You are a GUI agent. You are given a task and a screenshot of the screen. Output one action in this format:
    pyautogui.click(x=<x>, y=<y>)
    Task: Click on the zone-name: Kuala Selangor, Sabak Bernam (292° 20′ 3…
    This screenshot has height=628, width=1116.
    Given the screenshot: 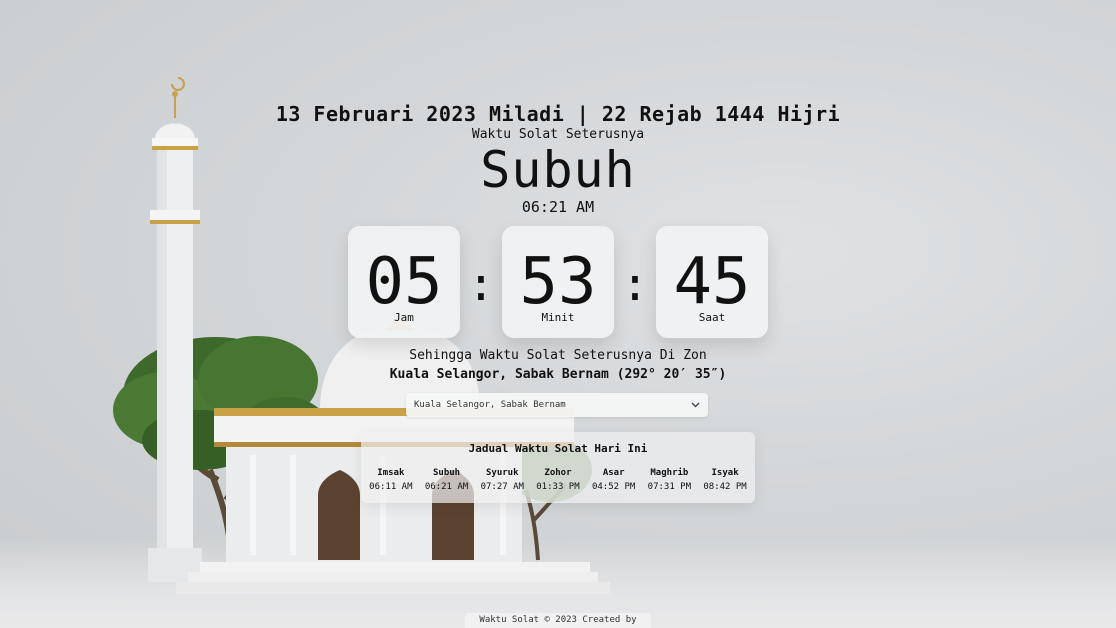 What is the action you would take?
    pyautogui.click(x=558, y=374)
    